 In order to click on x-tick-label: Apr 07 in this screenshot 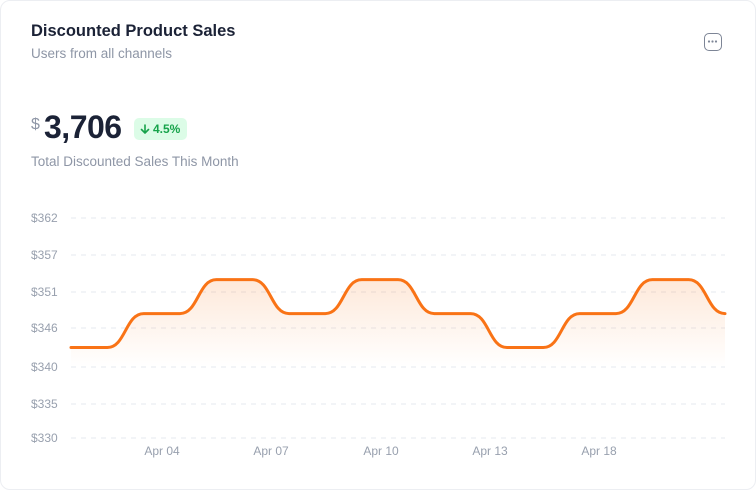, I will do `click(271, 451)`.